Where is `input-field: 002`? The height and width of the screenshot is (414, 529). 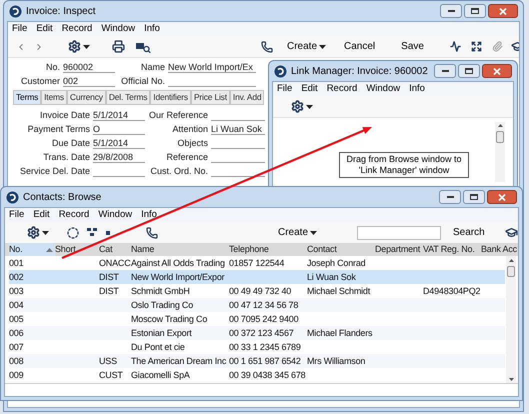 input-field: 002 is located at coordinates (89, 81).